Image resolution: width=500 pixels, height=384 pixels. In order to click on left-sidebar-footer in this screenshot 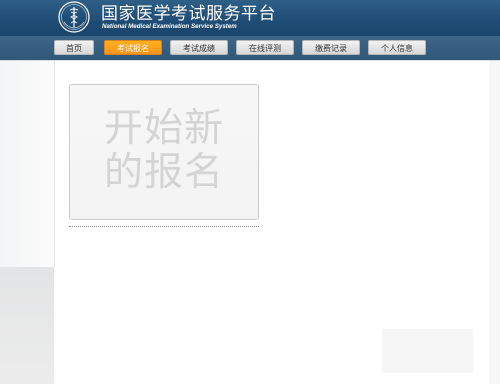, I will do `click(27, 325)`.